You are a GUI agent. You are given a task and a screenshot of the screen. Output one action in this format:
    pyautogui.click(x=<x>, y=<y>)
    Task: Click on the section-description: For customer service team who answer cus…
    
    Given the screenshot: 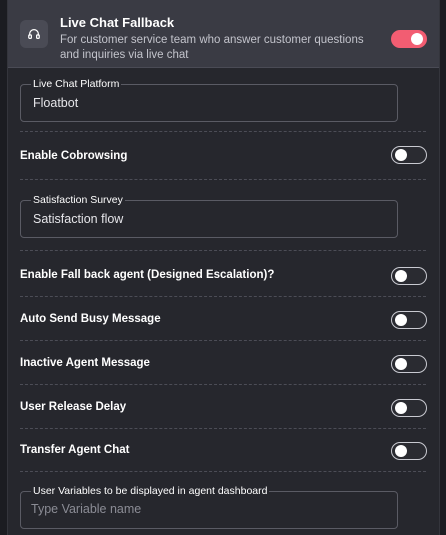 What is the action you would take?
    pyautogui.click(x=212, y=47)
    